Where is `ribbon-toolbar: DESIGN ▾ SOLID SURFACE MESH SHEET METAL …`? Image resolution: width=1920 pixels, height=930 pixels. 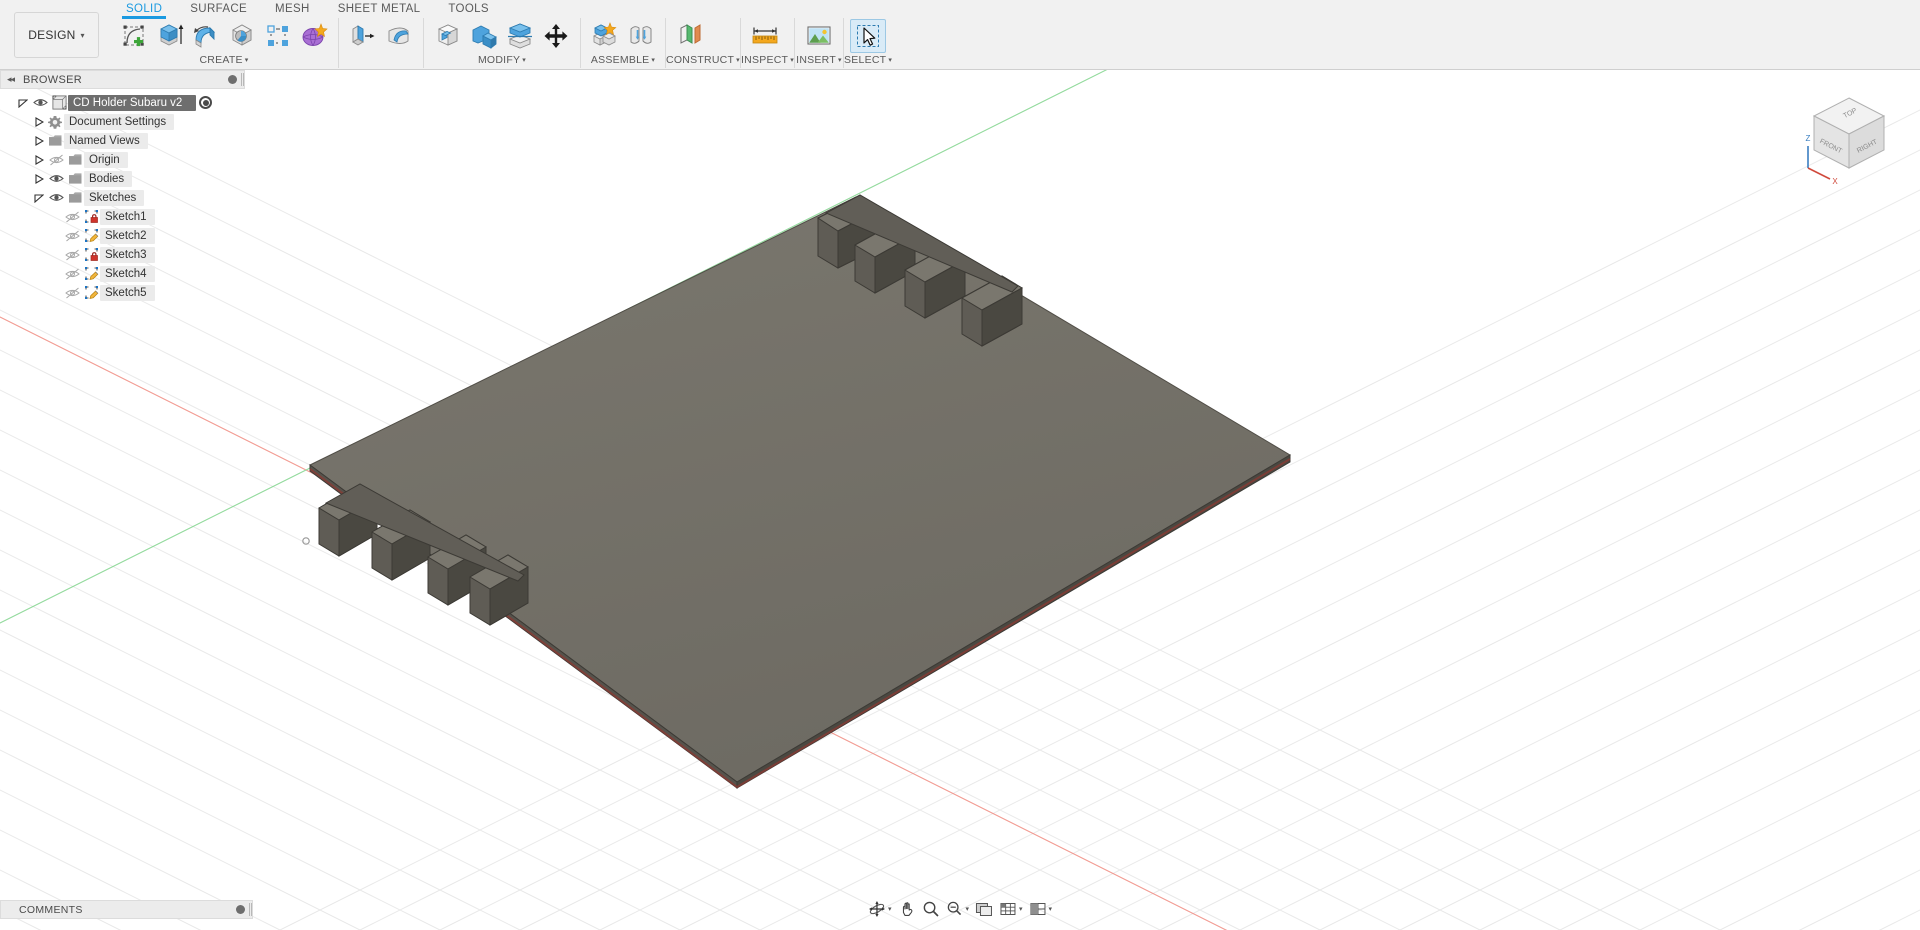 ribbon-toolbar: DESIGN ▾ SOLID SURFACE MESH SHEET METAL … is located at coordinates (960, 35).